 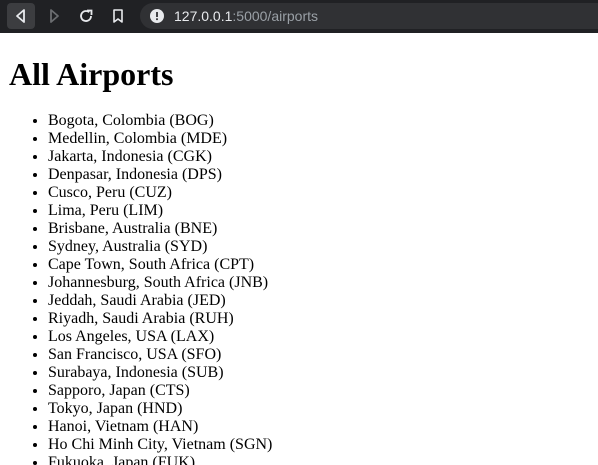 I want to click on list-item: Sydney, Australia (SYD), so click(x=160, y=247).